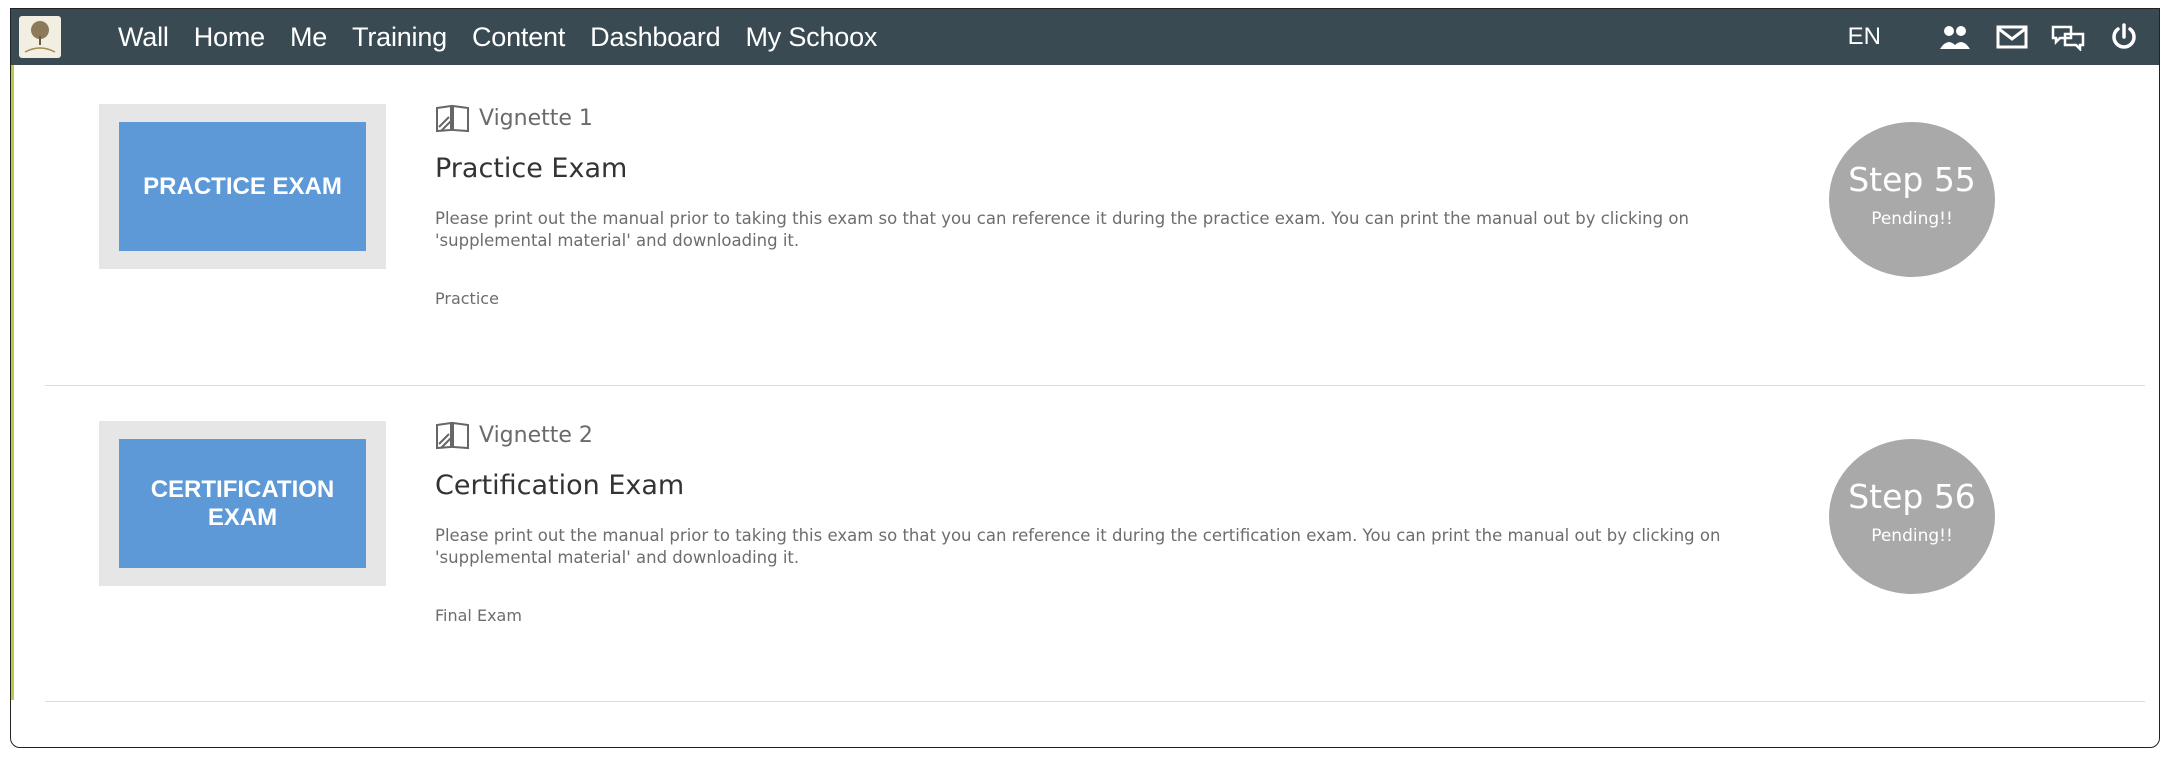  I want to click on nav-home: Home, so click(229, 37).